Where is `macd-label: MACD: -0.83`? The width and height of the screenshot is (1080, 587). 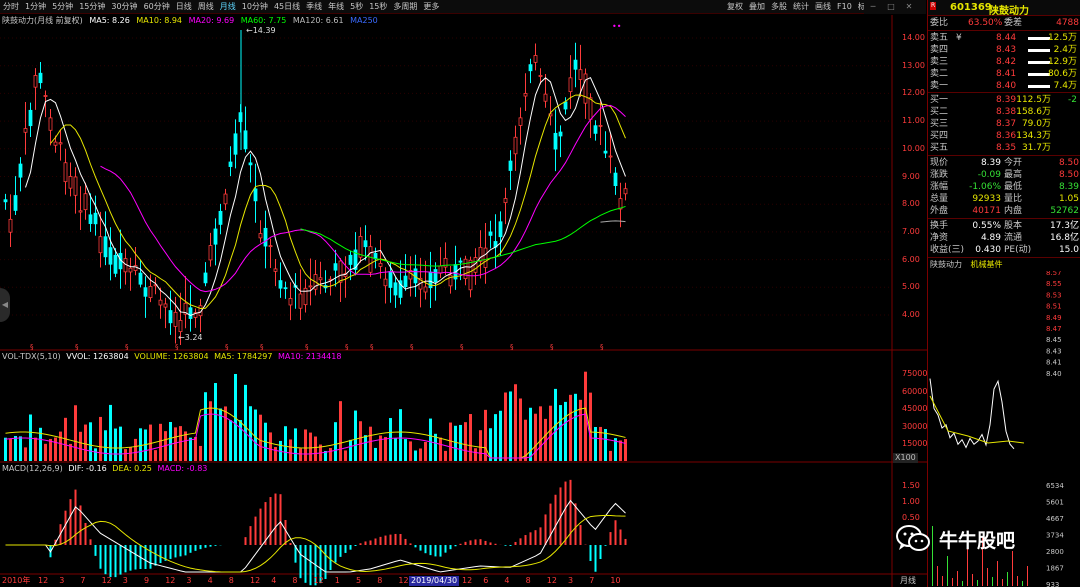 macd-label: MACD: -0.83 is located at coordinates (182, 468).